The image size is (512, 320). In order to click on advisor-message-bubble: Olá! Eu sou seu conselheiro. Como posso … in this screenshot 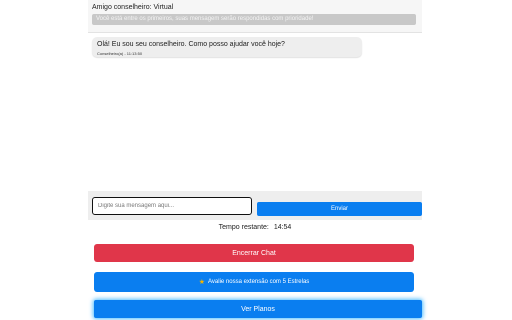, I will do `click(227, 47)`.